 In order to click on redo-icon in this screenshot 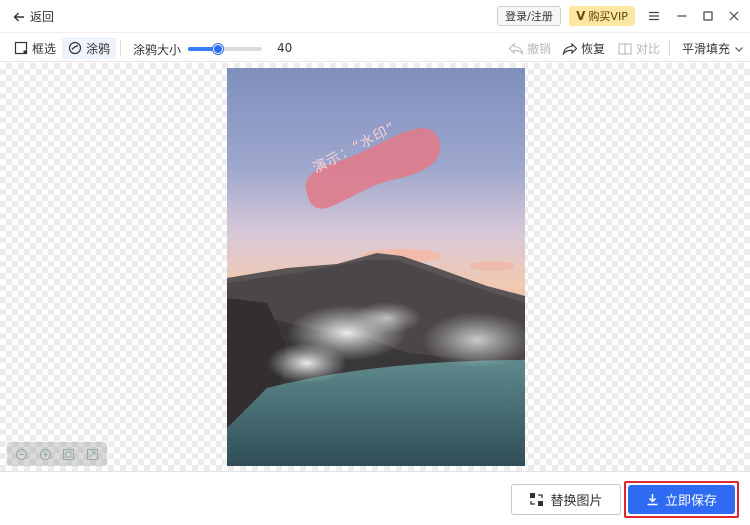, I will do `click(570, 49)`.